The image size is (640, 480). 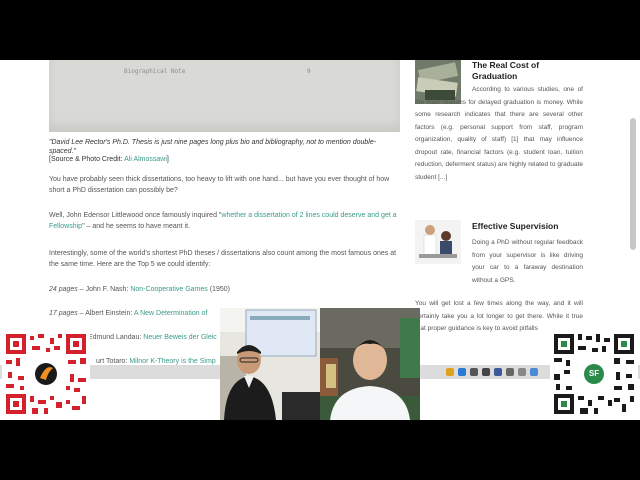 I want to click on list-year: (1950), so click(x=218, y=289).